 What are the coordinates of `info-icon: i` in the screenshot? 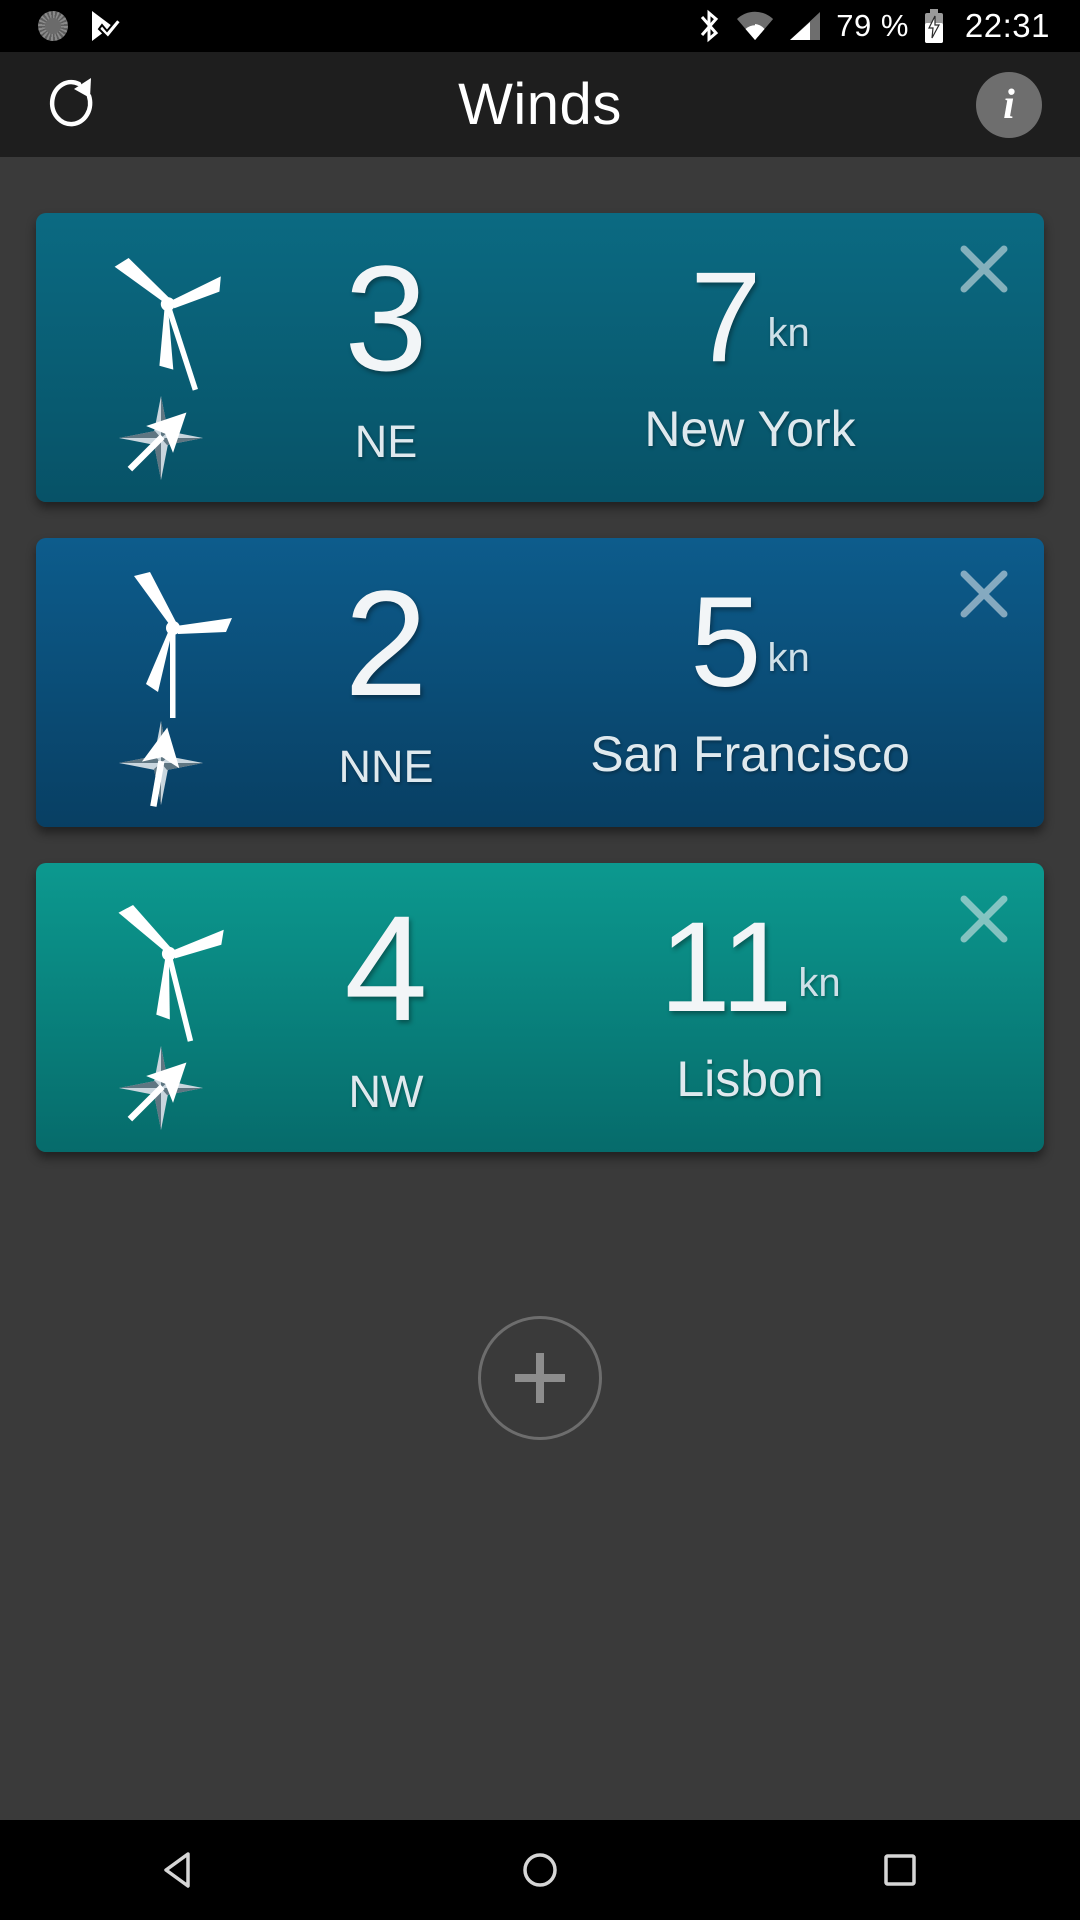 It's located at (1009, 104).